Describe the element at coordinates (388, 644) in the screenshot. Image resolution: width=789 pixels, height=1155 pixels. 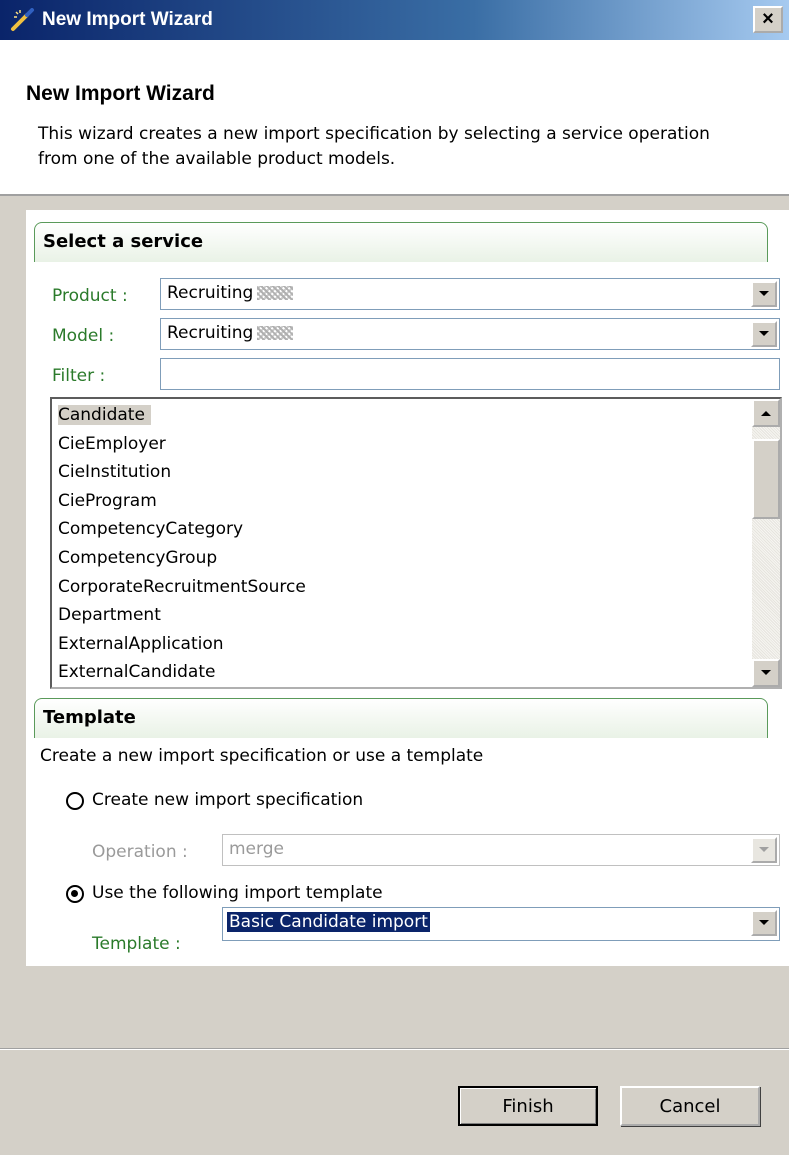
I see `list-item: ExternalApplication` at that location.